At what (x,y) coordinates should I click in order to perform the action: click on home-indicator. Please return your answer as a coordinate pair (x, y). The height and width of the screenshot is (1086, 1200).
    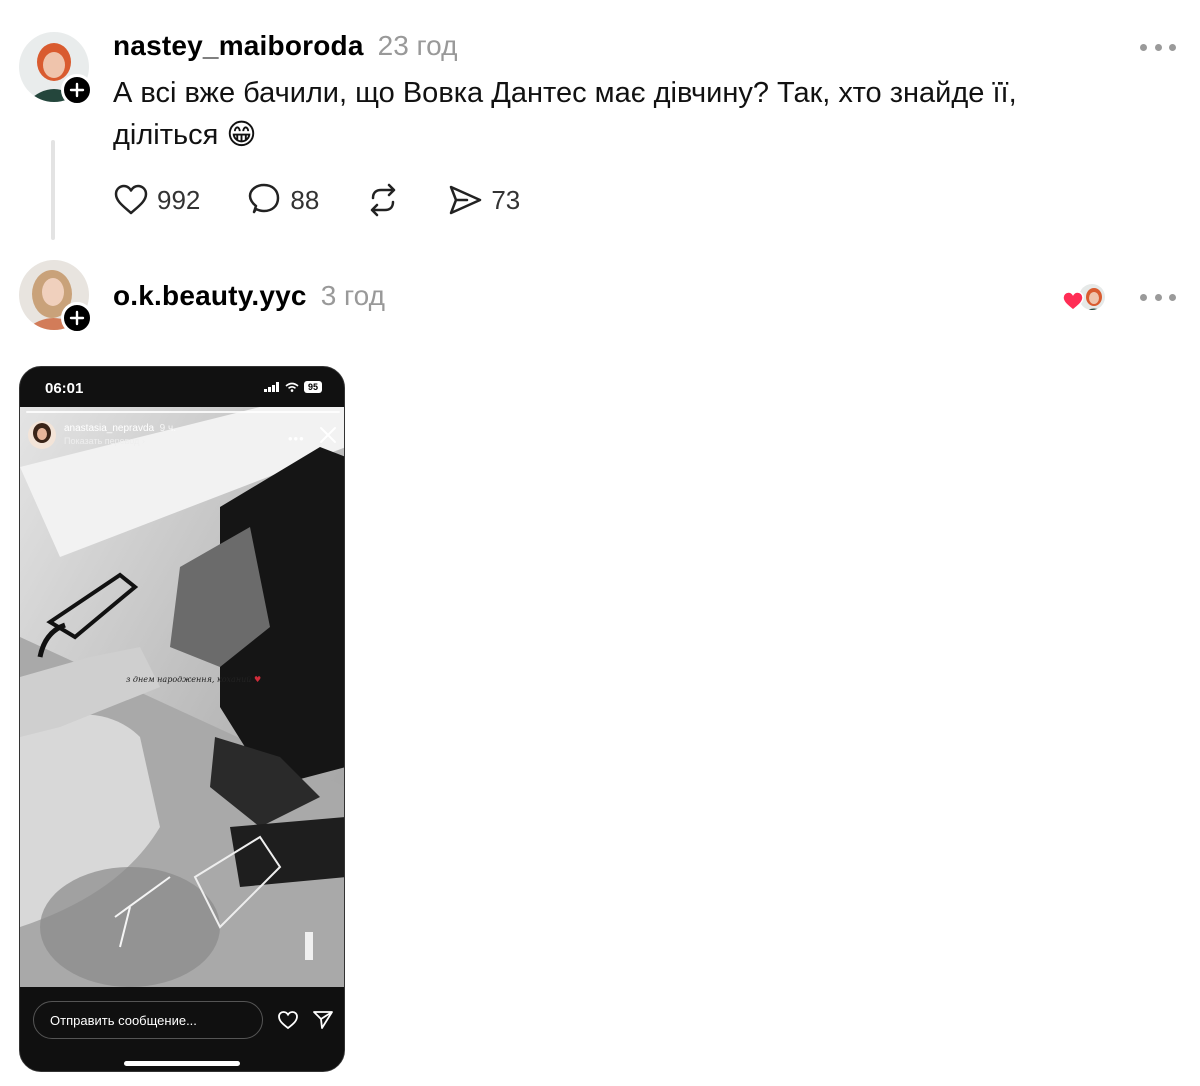
    Looking at the image, I should click on (182, 1063).